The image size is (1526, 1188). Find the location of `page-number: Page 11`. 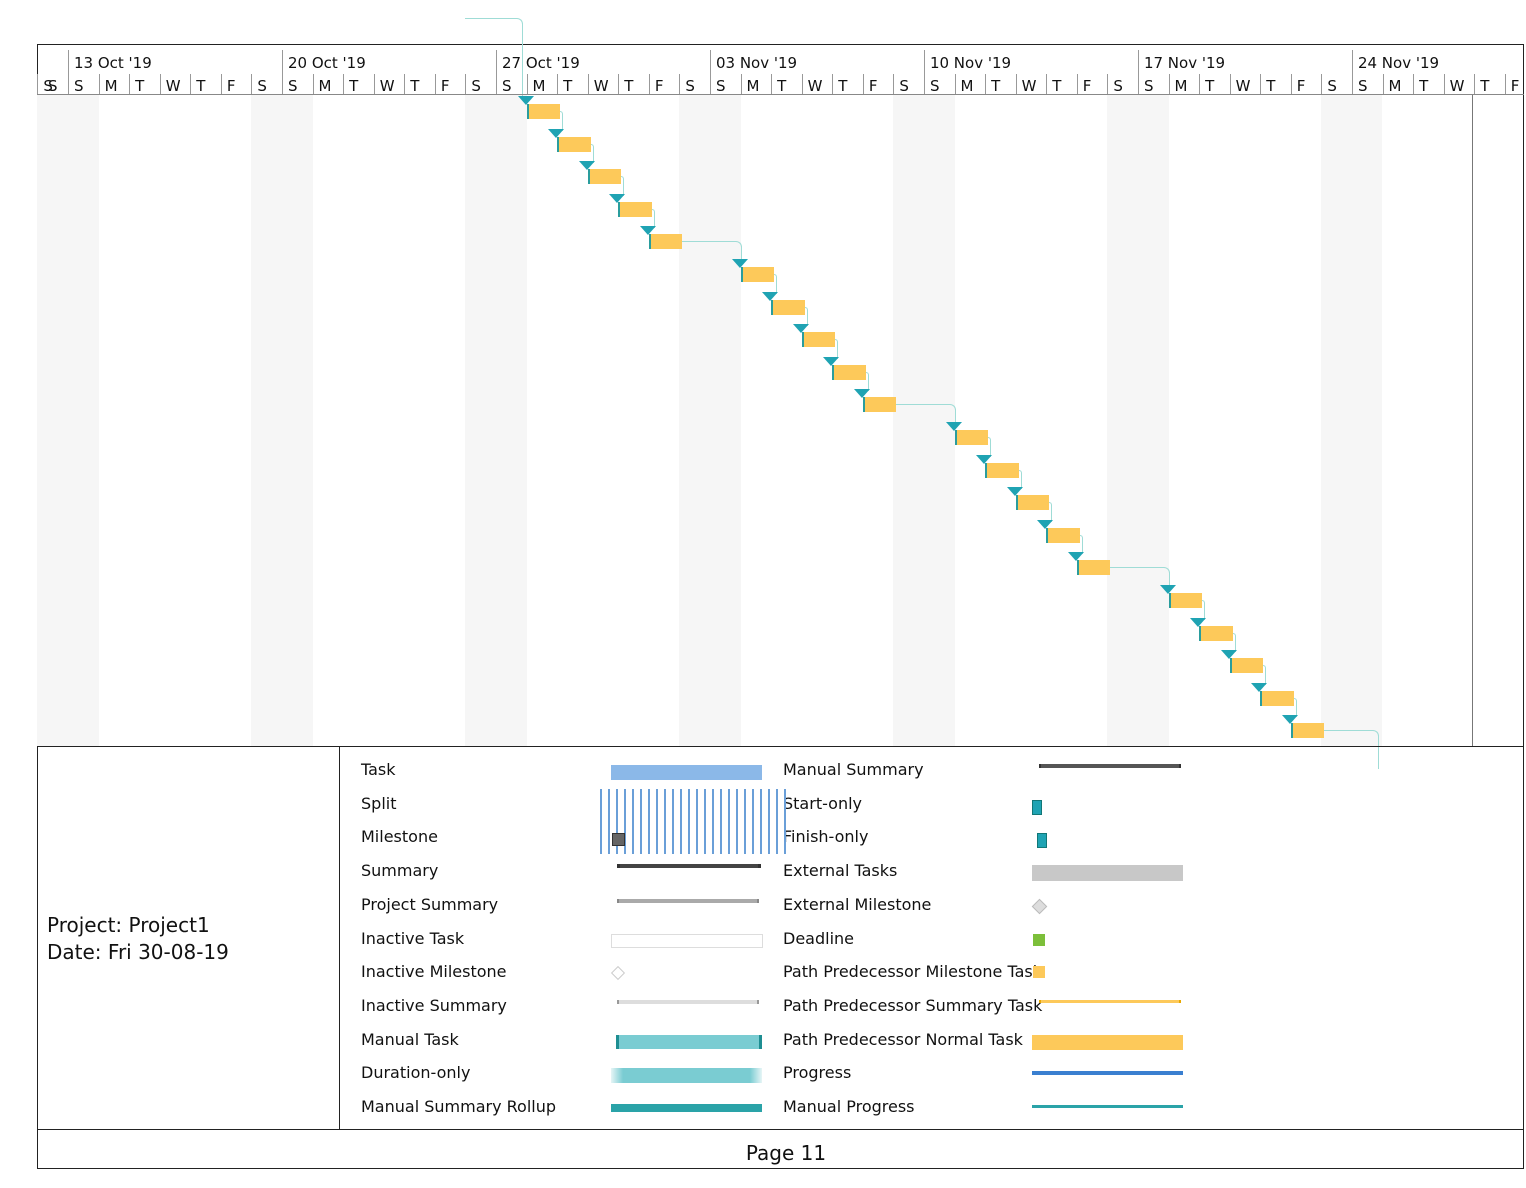

page-number: Page 11 is located at coordinates (786, 1153).